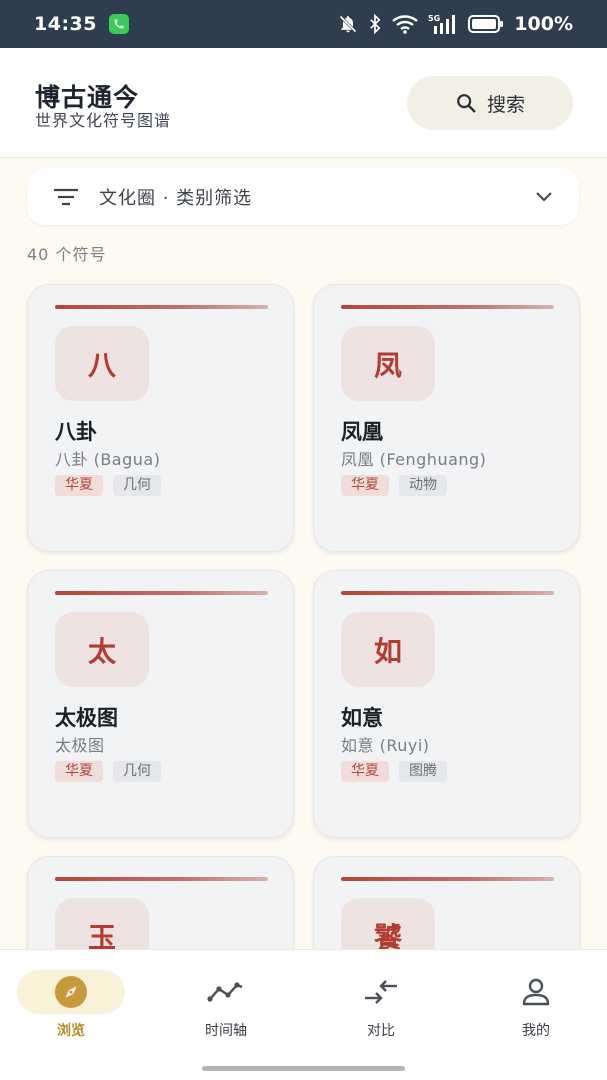 This screenshot has width=607, height=1080. I want to click on card-title: 八卦, so click(76, 432).